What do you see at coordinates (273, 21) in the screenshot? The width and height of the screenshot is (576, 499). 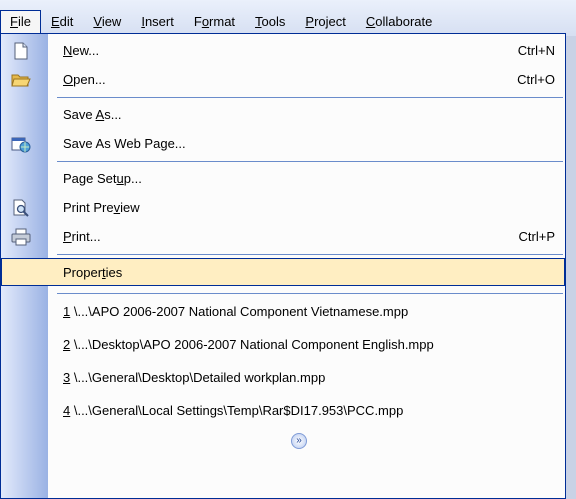 I see `menu-label: ools` at bounding box center [273, 21].